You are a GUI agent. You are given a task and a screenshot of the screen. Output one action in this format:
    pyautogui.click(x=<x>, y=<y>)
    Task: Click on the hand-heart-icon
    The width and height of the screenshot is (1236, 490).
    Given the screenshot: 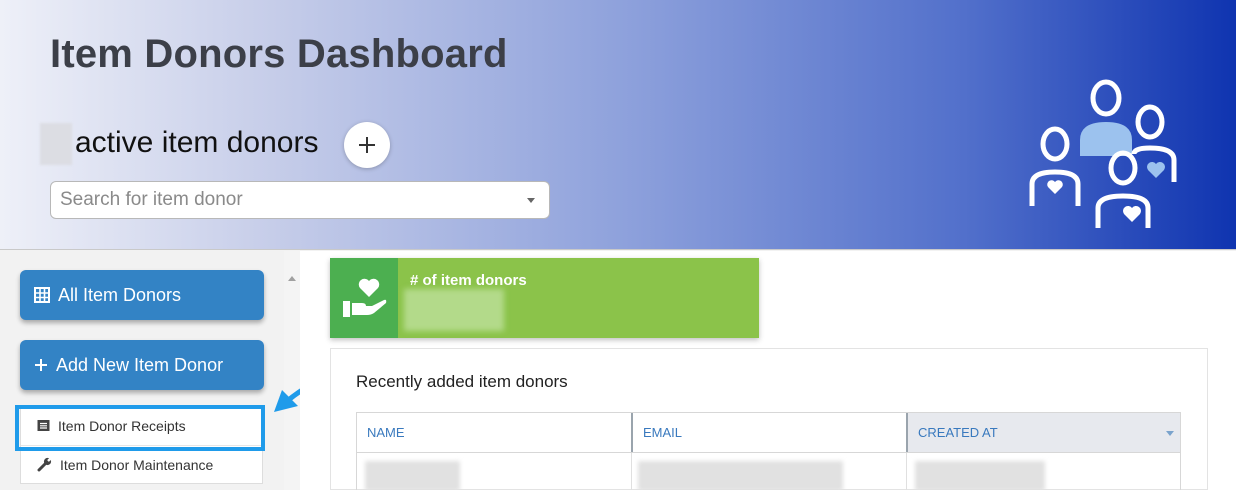 What is the action you would take?
    pyautogui.click(x=365, y=297)
    